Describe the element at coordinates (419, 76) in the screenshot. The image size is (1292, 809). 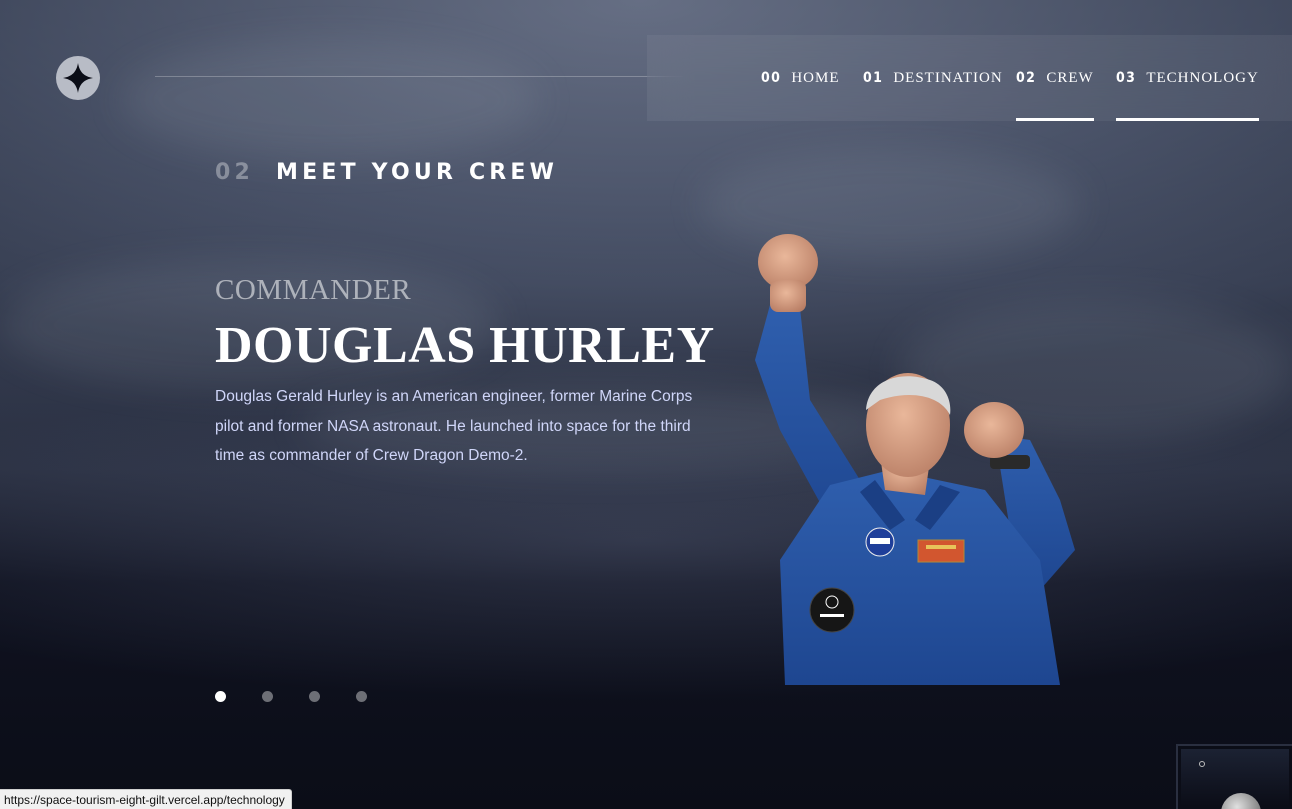
I see `header-divider-line` at that location.